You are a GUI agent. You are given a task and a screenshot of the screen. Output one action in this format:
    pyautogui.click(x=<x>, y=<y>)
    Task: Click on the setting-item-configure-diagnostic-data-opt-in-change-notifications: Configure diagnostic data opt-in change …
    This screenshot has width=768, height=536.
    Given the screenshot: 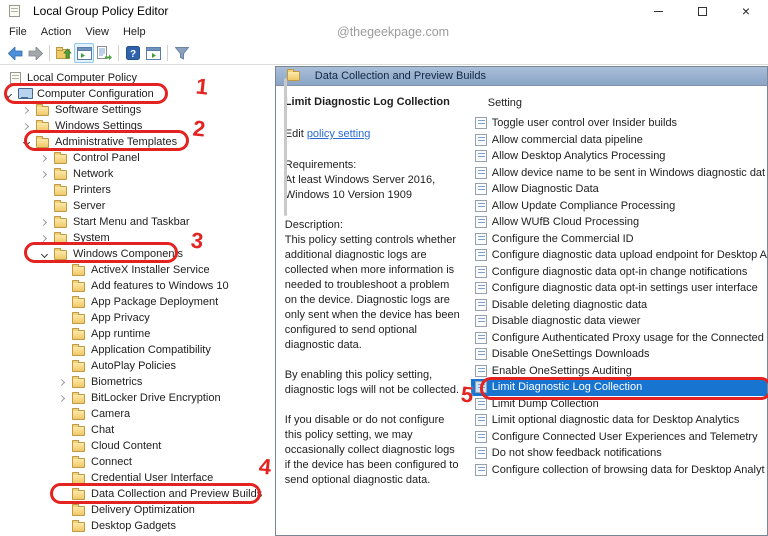 What is the action you would take?
    pyautogui.click(x=619, y=272)
    